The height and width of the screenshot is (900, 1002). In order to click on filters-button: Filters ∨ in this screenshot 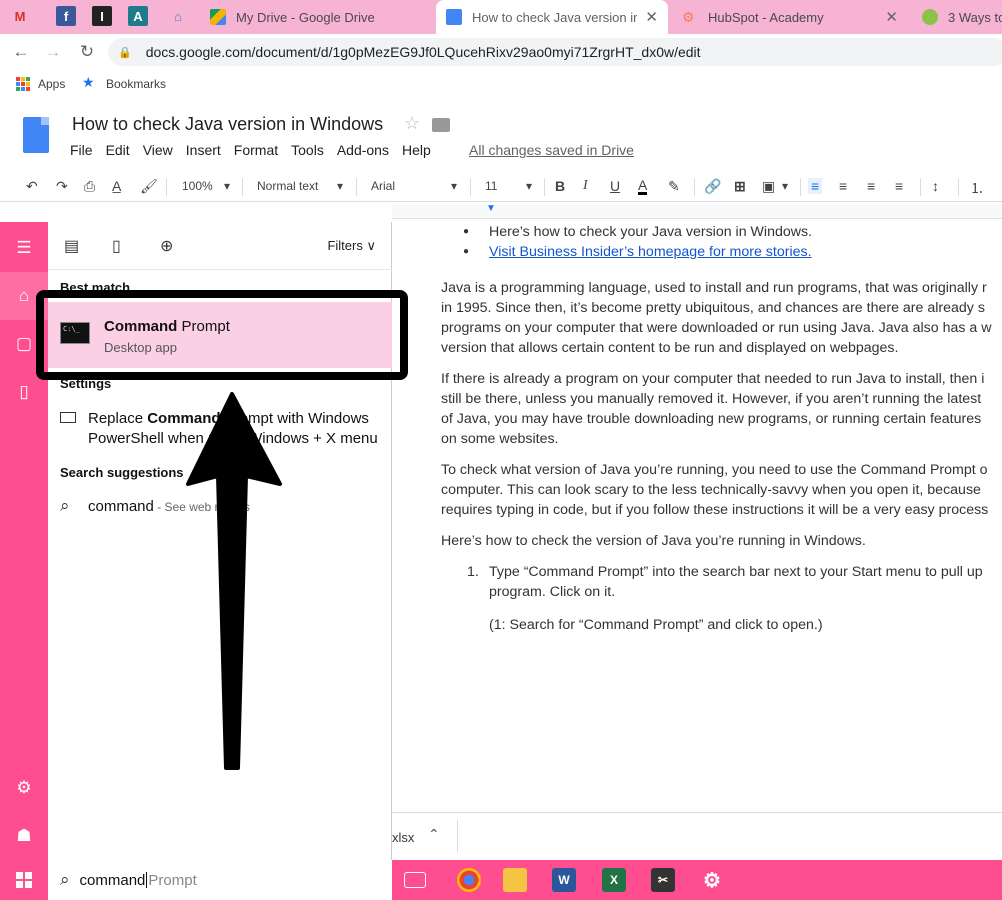, I will do `click(351, 246)`.